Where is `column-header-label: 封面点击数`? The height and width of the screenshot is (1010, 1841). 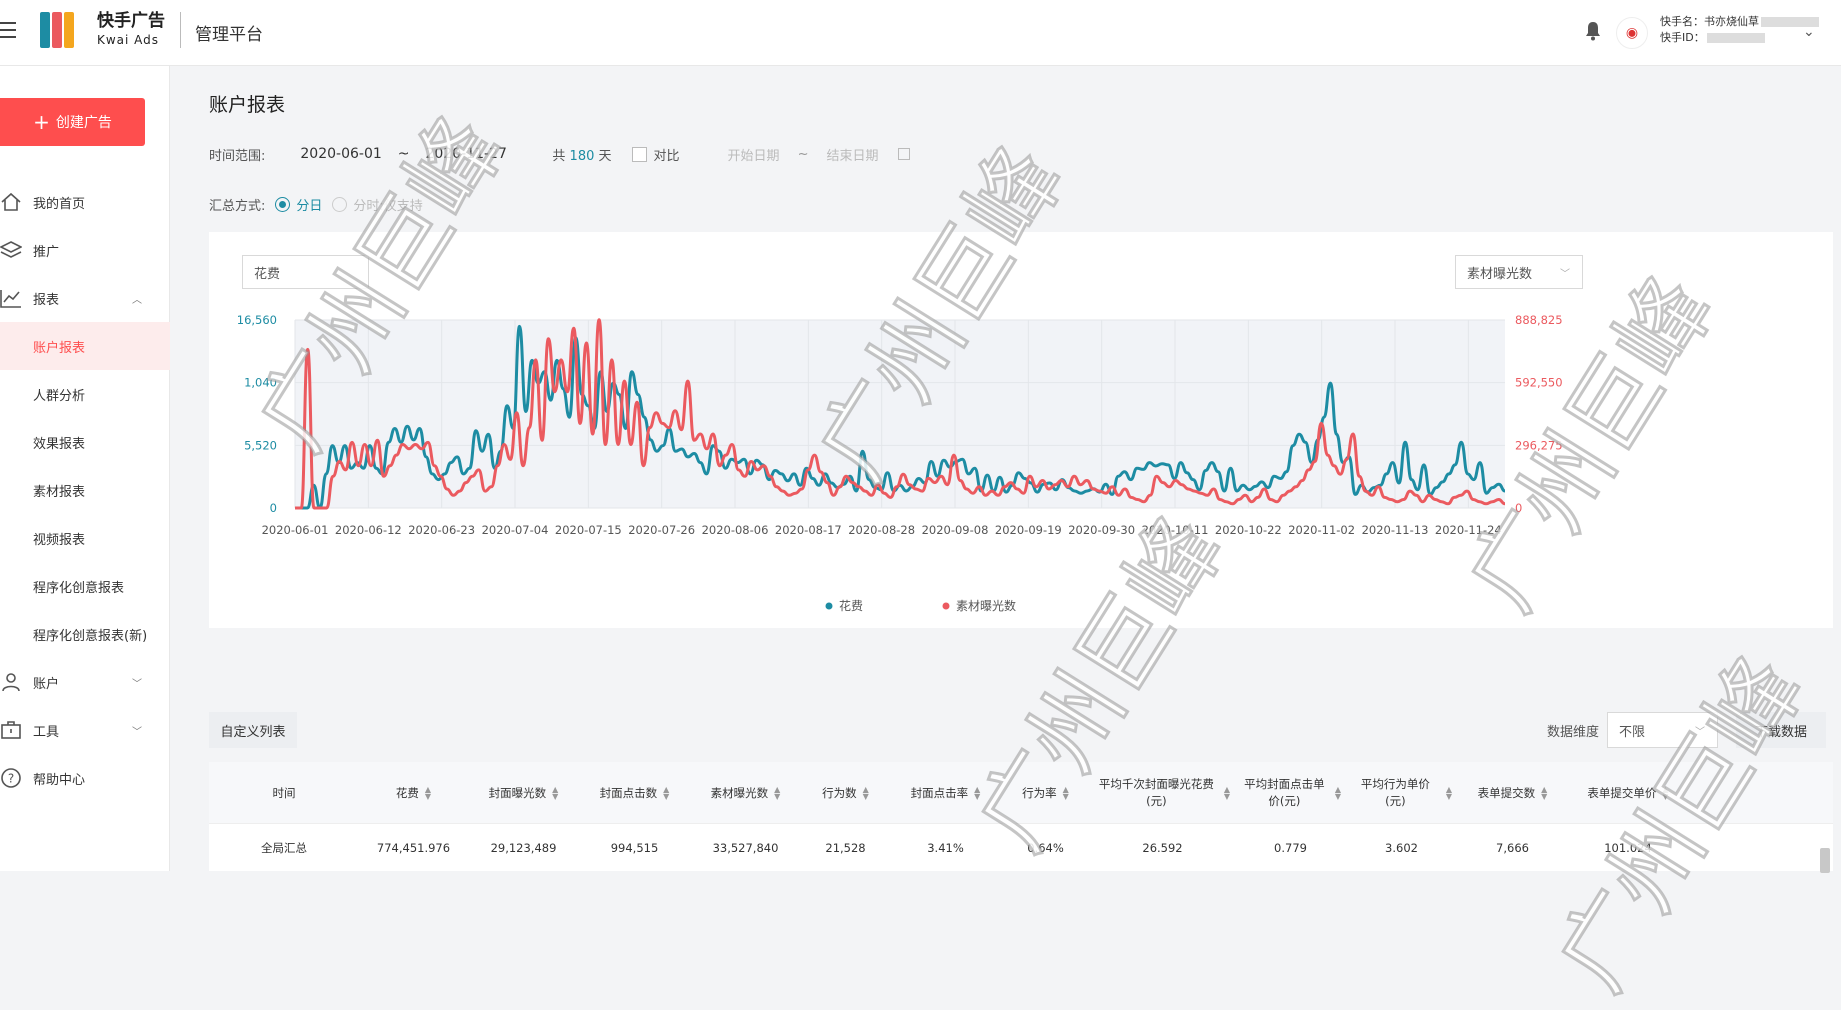
column-header-label: 封面点击数 is located at coordinates (628, 792).